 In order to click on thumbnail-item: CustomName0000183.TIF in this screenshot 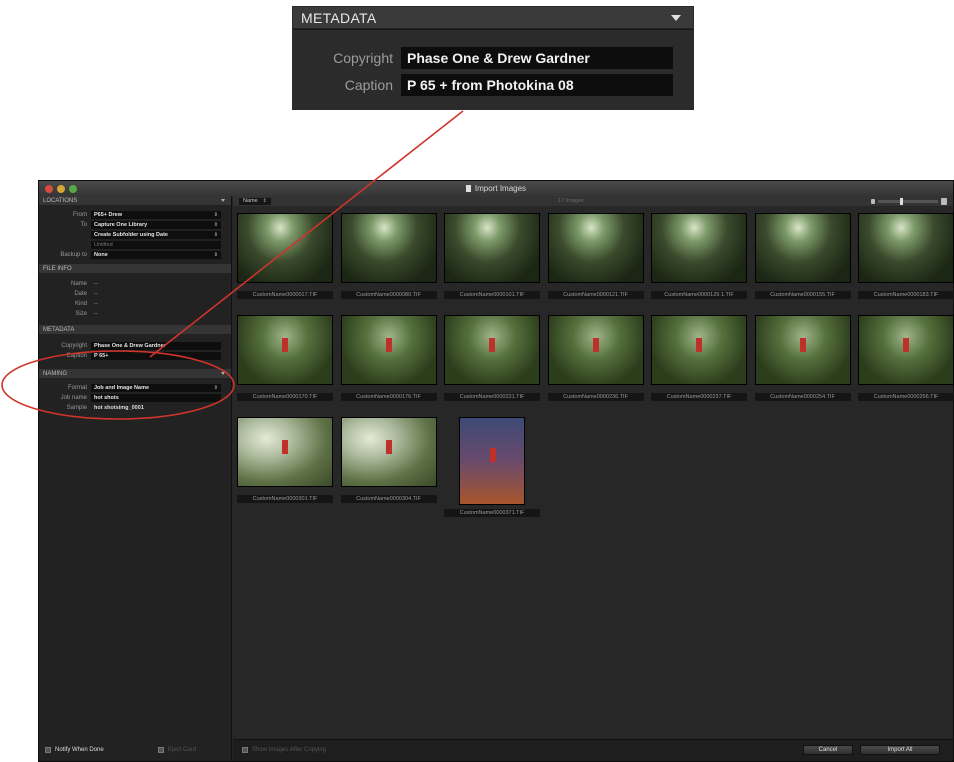, I will do `click(906, 256)`.